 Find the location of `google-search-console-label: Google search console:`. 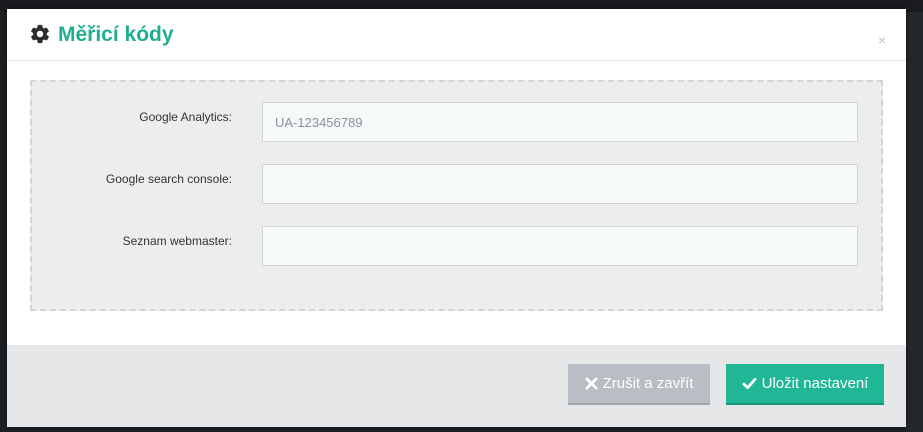

google-search-console-label: Google search console: is located at coordinates (168, 179).